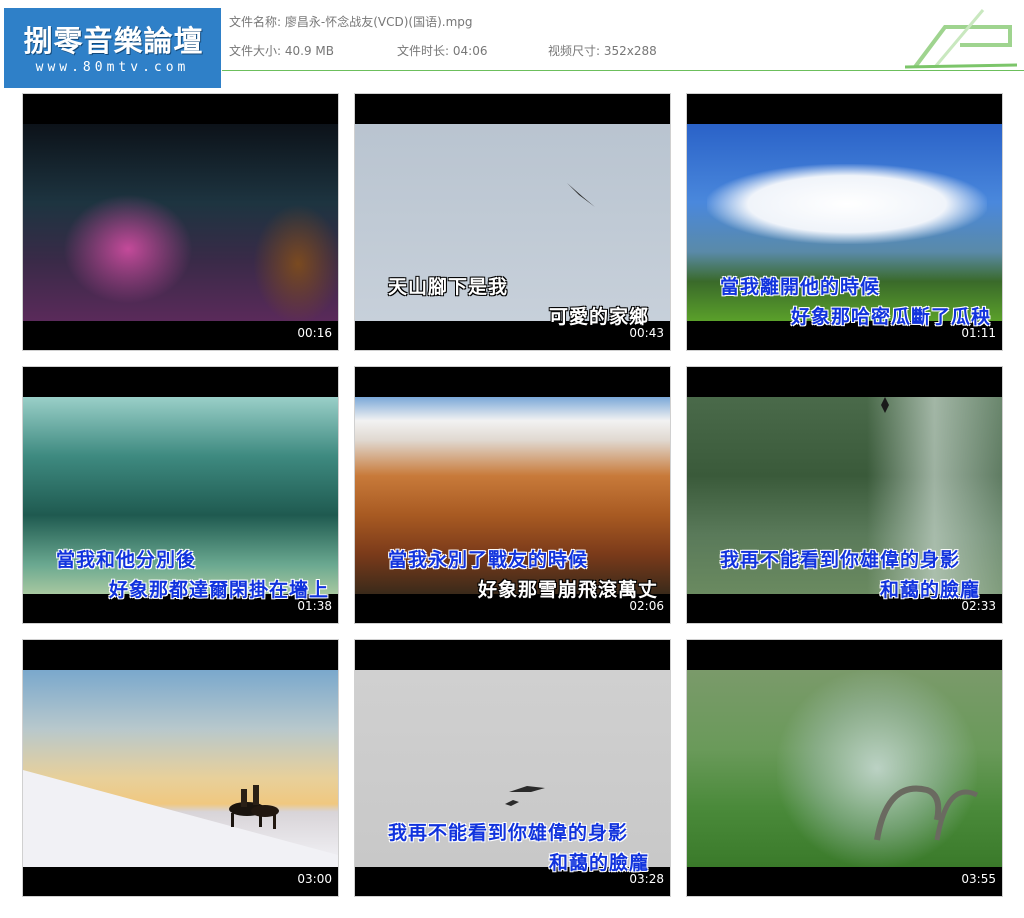 This screenshot has width=1024, height=918. What do you see at coordinates (844, 495) in the screenshot?
I see `thumbnail-02-33: 我再不能看到你雄偉的身影 和藹的臉龐 02:33` at bounding box center [844, 495].